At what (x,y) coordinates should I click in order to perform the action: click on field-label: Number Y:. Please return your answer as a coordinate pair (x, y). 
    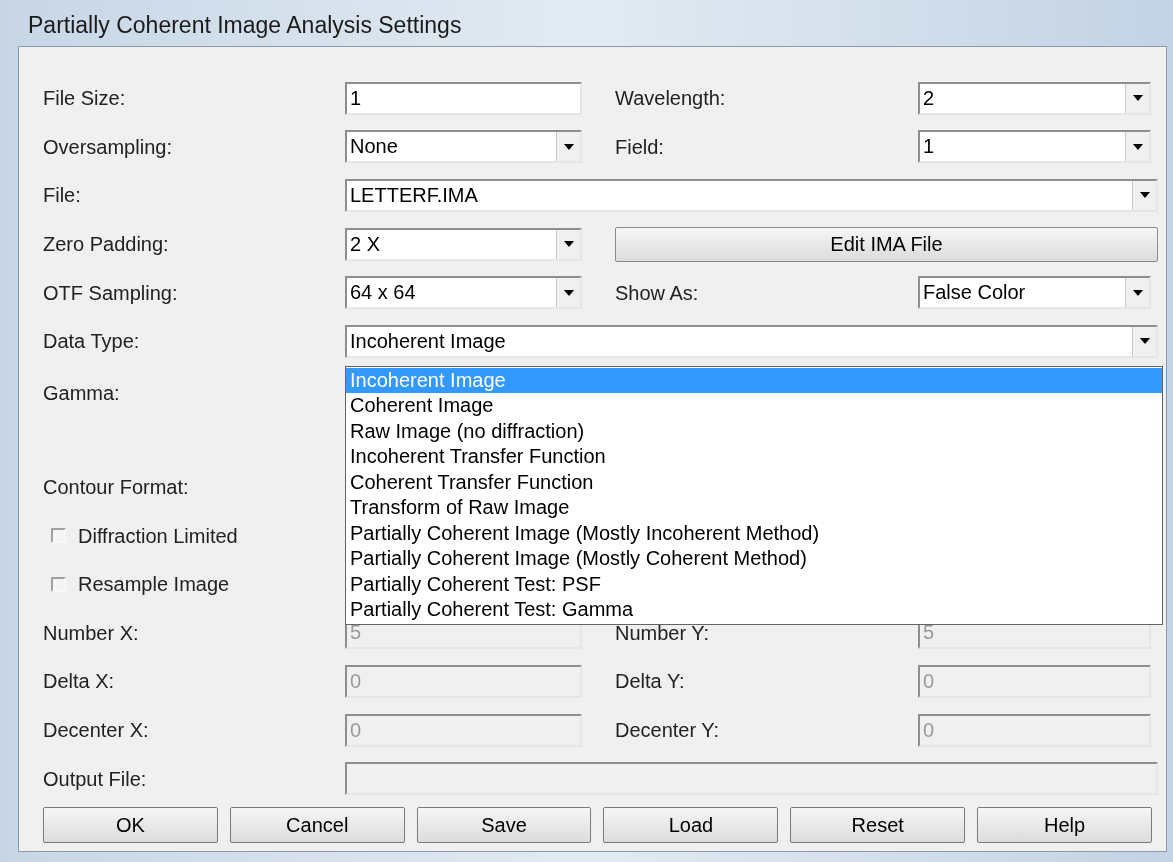
    Looking at the image, I should click on (662, 633).